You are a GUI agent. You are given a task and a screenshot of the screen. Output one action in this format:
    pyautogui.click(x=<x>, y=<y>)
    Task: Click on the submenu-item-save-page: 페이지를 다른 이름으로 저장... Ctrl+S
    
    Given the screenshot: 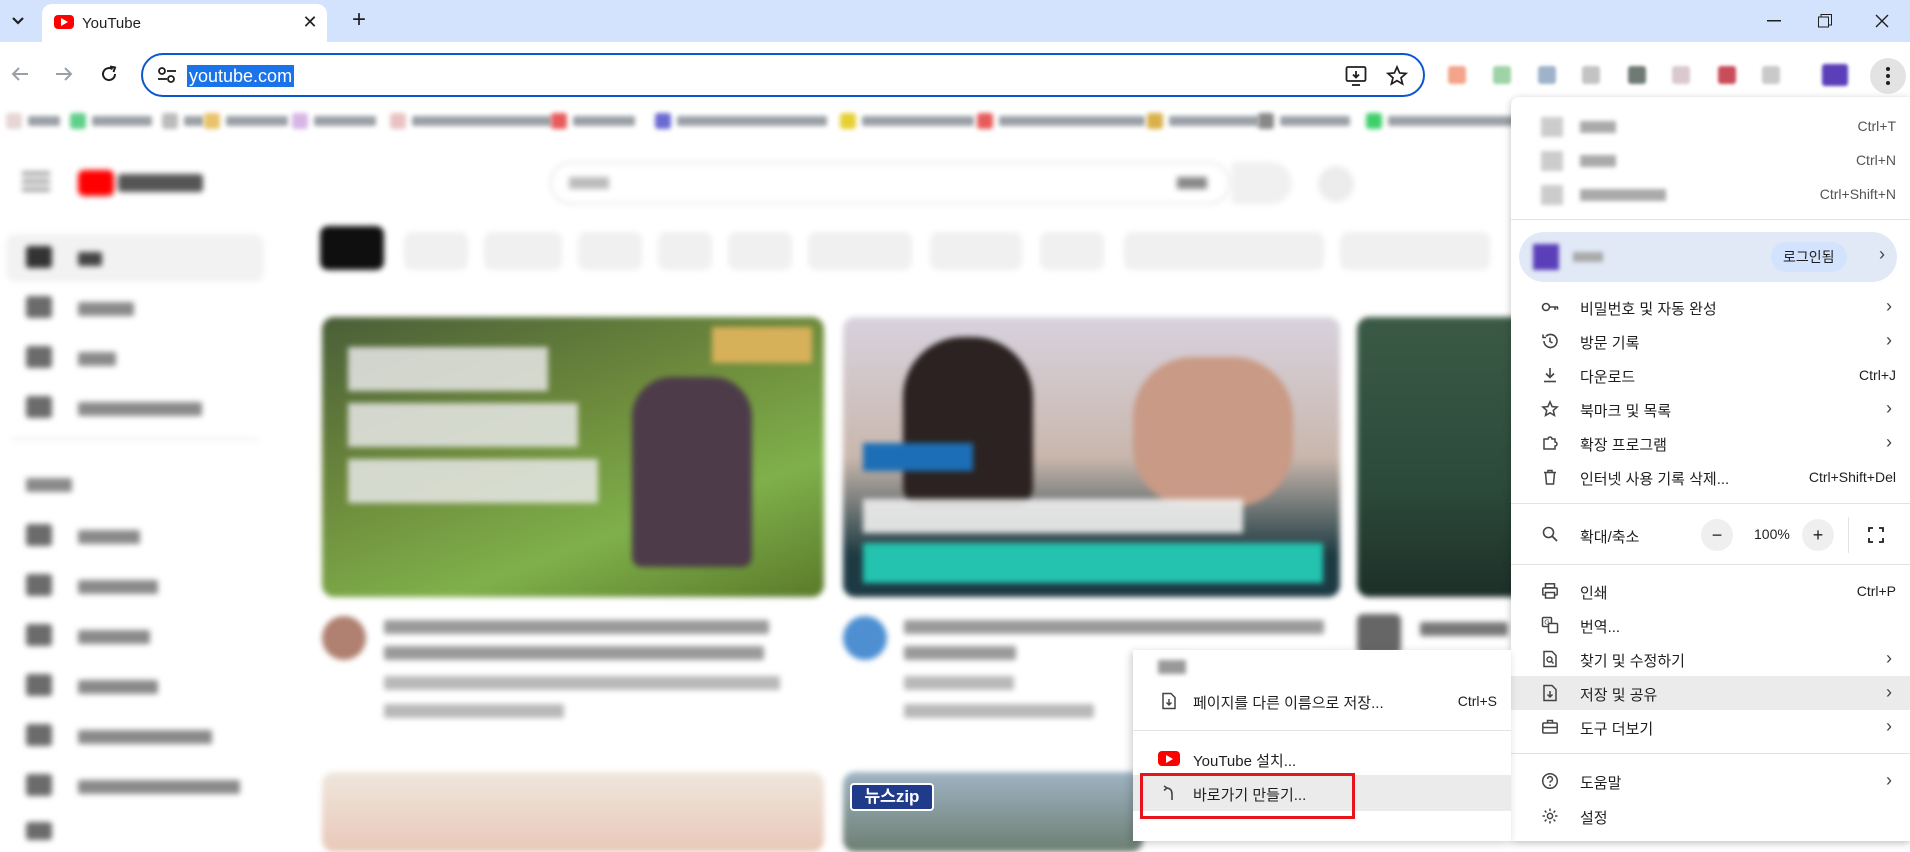 What is the action you would take?
    pyautogui.click(x=1322, y=701)
    